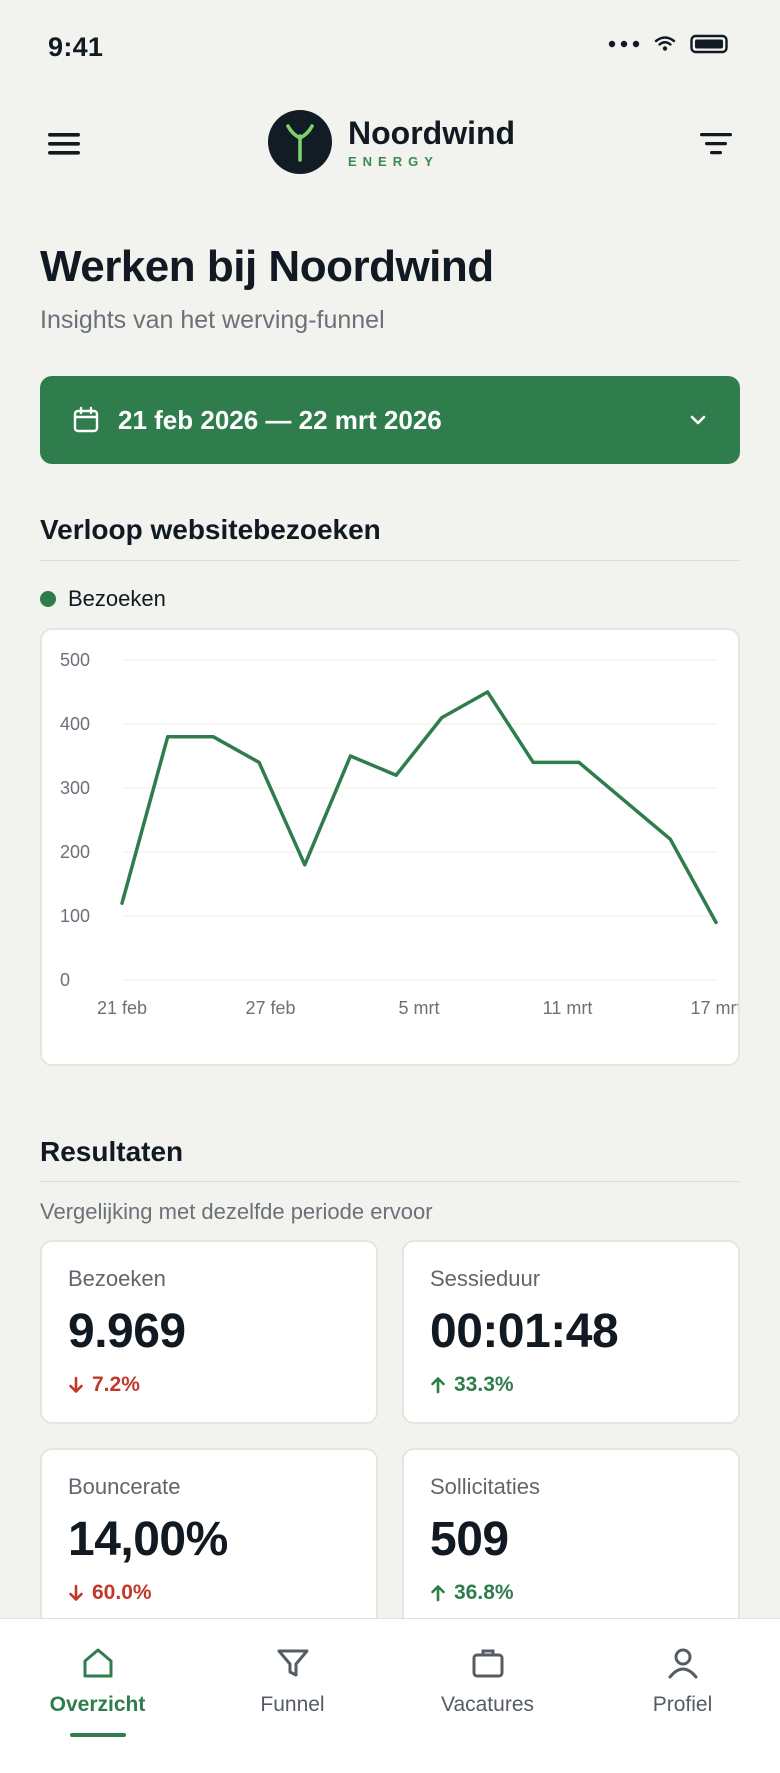 The image size is (780, 1773). What do you see at coordinates (86, 419) in the screenshot?
I see `calendar-icon` at bounding box center [86, 419].